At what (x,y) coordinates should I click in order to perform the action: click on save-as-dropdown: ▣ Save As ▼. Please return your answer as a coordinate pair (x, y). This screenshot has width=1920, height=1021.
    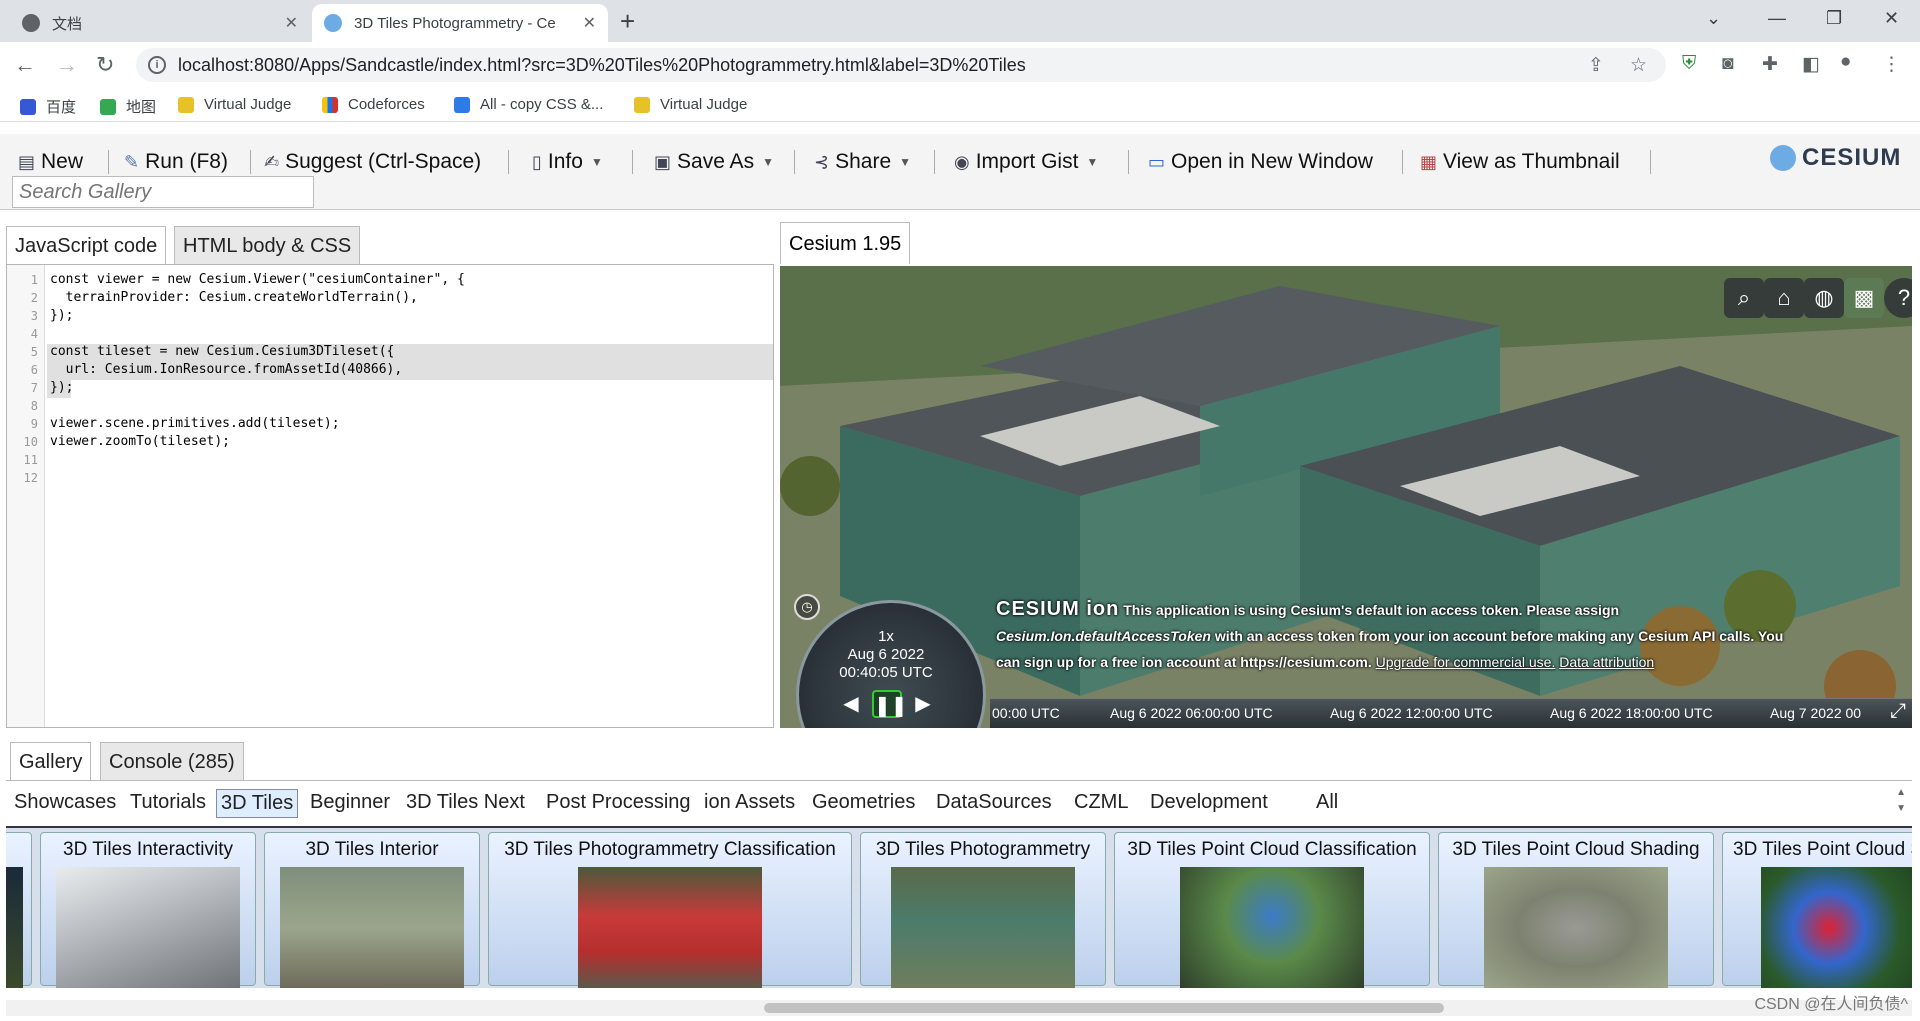
    Looking at the image, I should click on (714, 162).